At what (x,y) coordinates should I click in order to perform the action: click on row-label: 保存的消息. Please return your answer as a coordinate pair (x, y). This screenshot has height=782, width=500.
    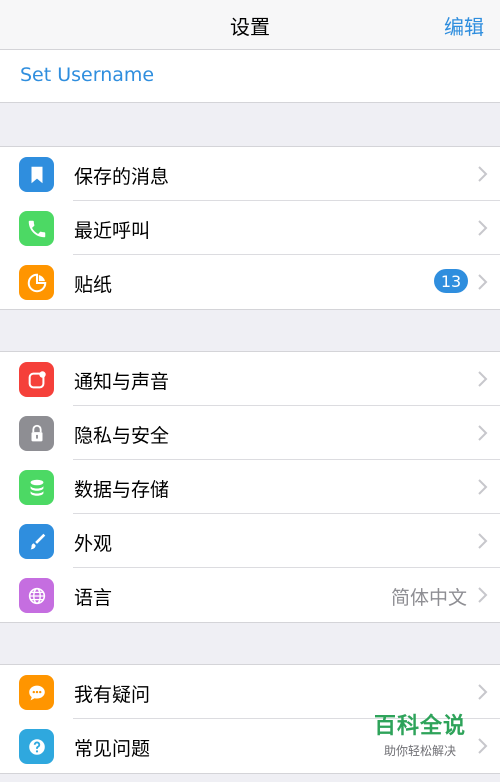
    Looking at the image, I should click on (122, 177).